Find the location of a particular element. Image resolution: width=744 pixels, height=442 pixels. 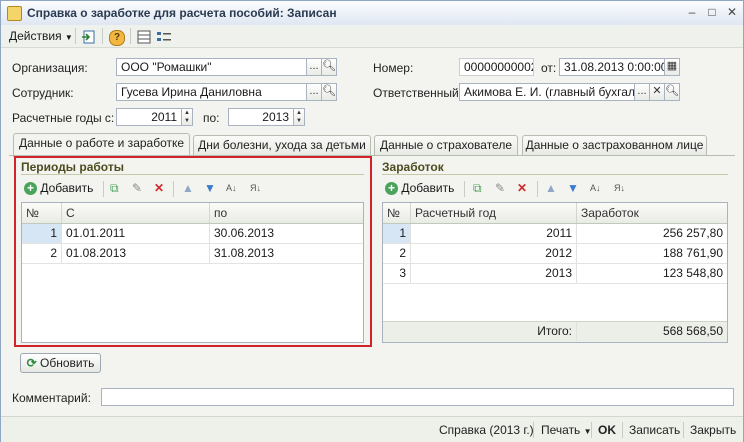

help-button: ? is located at coordinates (117, 37).